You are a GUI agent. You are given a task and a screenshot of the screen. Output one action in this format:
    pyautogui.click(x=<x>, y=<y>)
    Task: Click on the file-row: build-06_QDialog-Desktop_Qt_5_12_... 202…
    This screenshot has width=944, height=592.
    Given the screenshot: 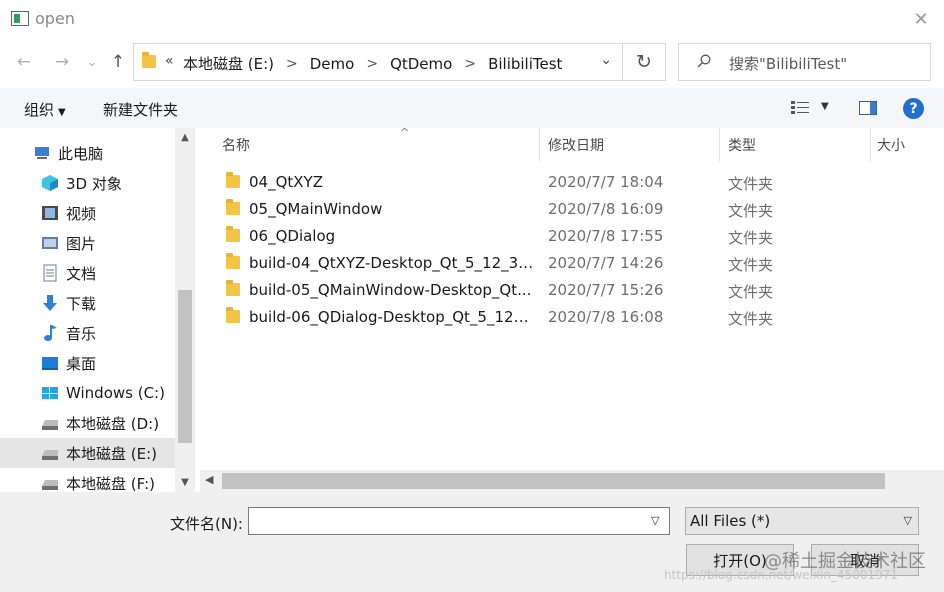 What is the action you would take?
    pyautogui.click(x=569, y=317)
    